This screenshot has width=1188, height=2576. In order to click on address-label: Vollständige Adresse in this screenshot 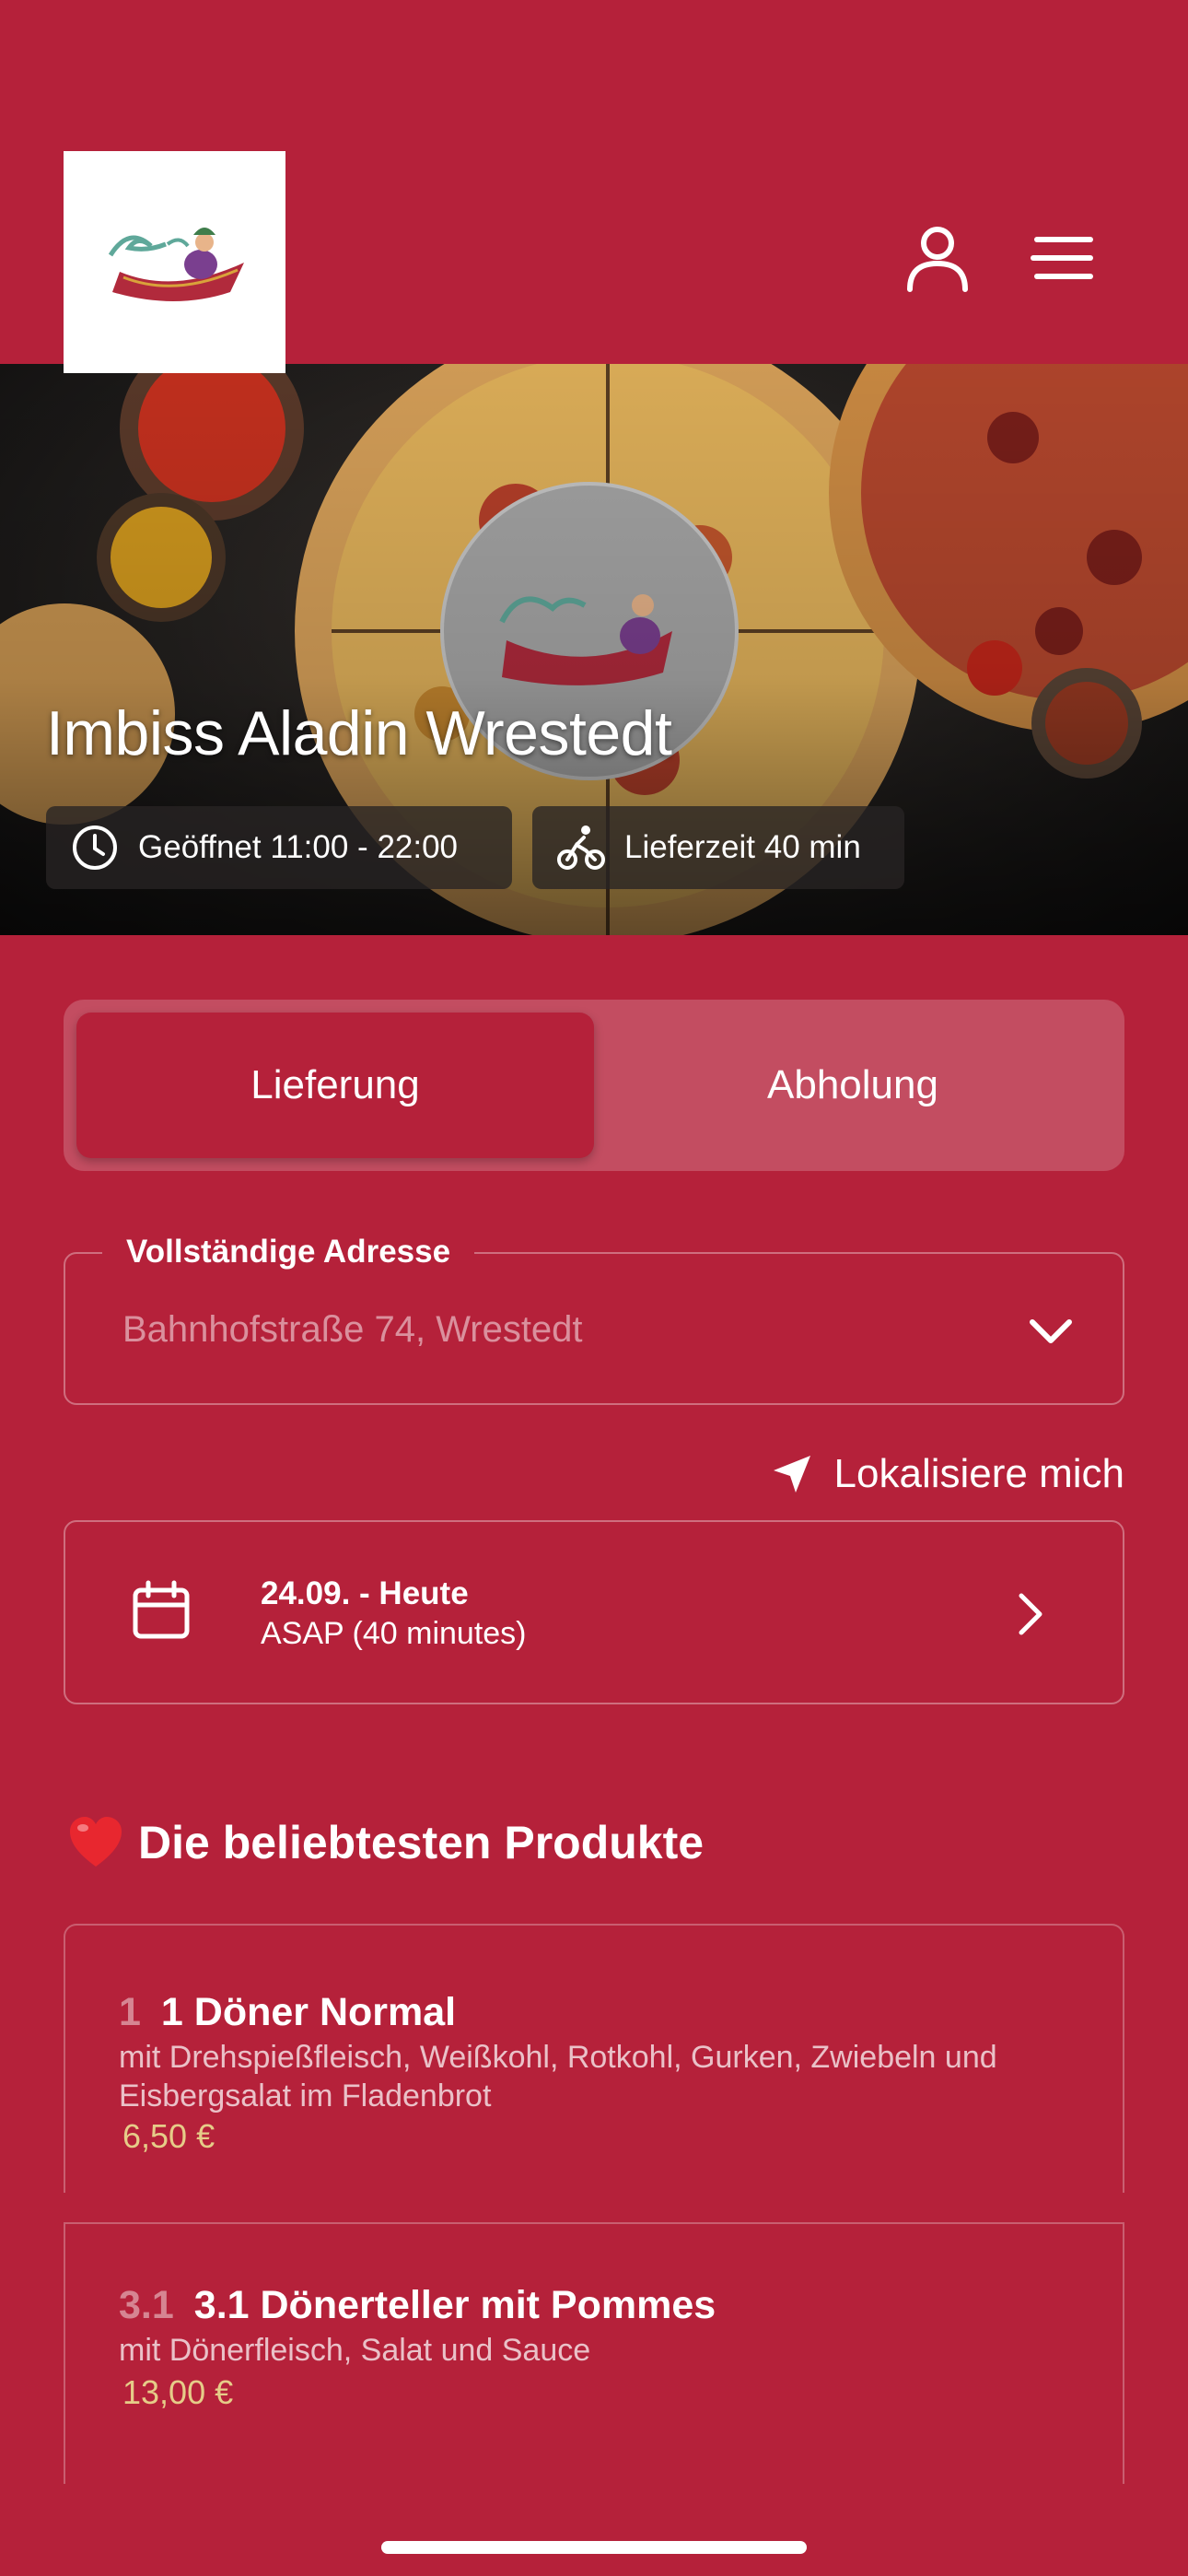, I will do `click(288, 1252)`.